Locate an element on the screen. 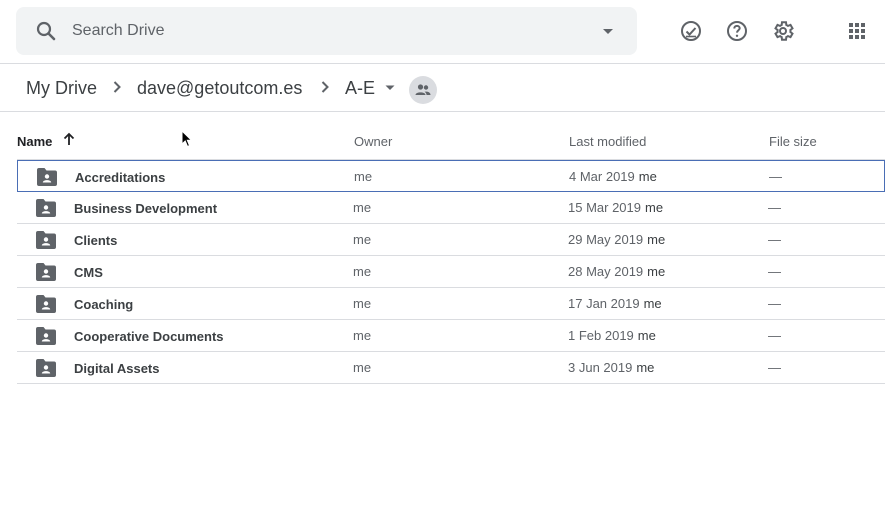  last-modified: 28 May 2019 me is located at coordinates (616, 271).